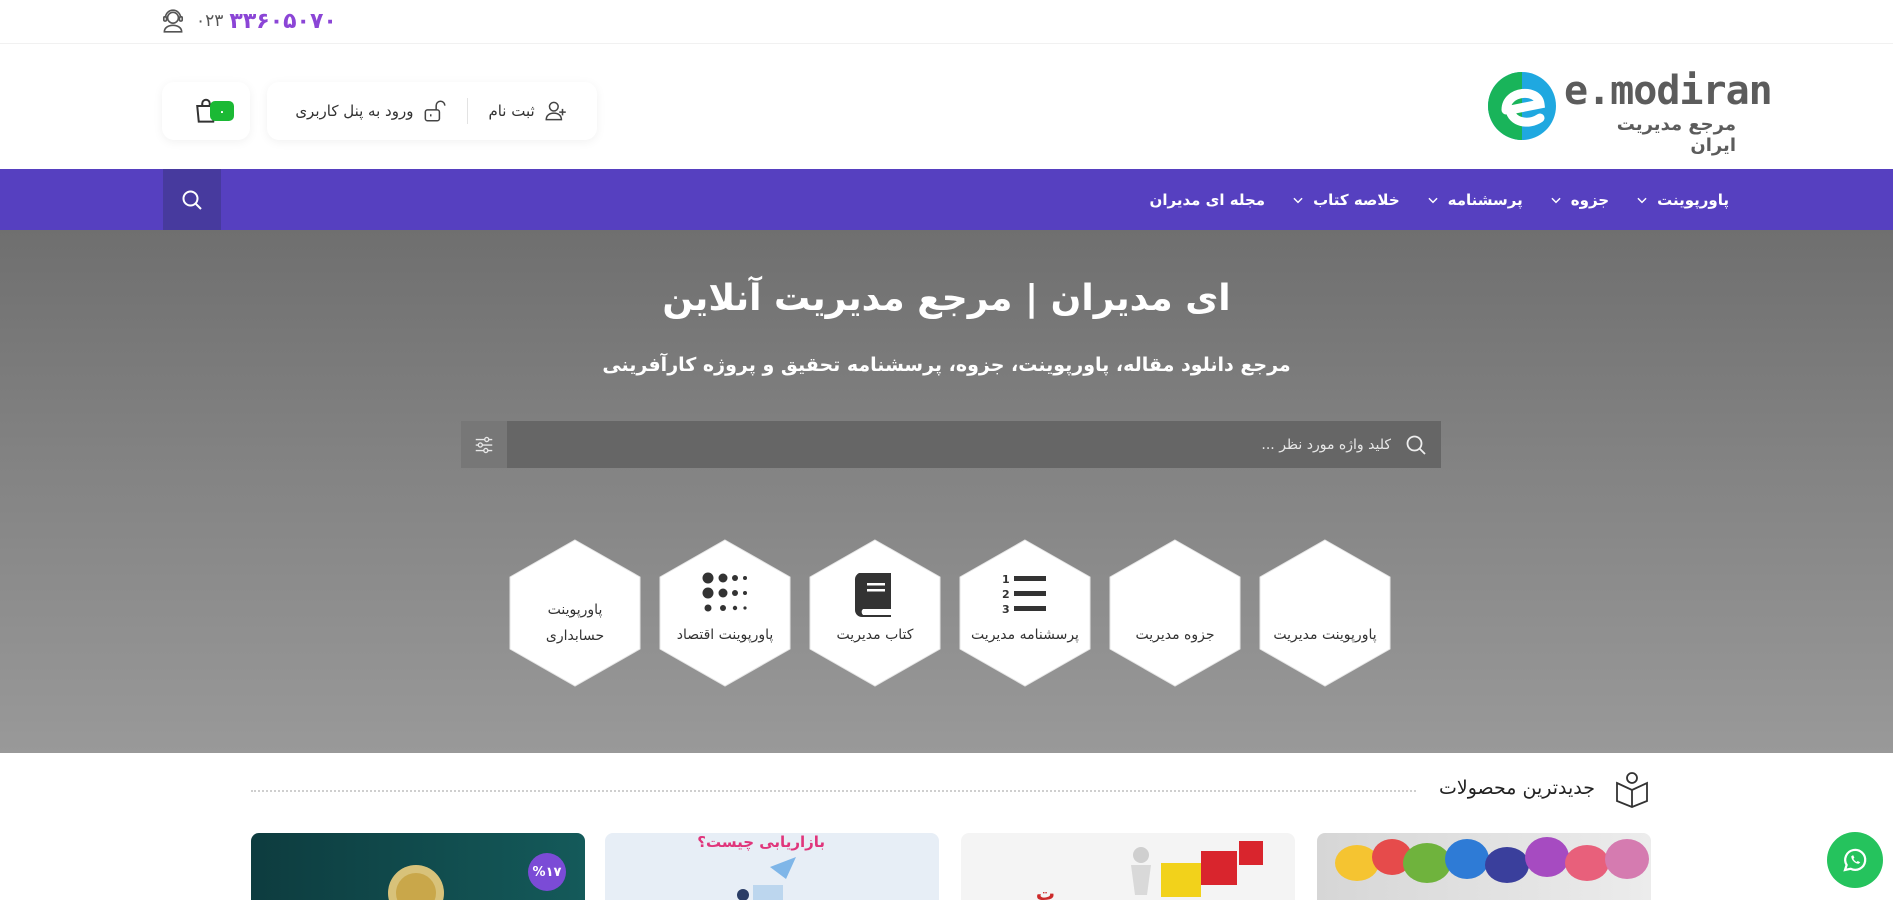 Image resolution: width=1893 pixels, height=900 pixels. What do you see at coordinates (1024, 594) in the screenshot?
I see `numbered-list-icon: 1 2 3` at bounding box center [1024, 594].